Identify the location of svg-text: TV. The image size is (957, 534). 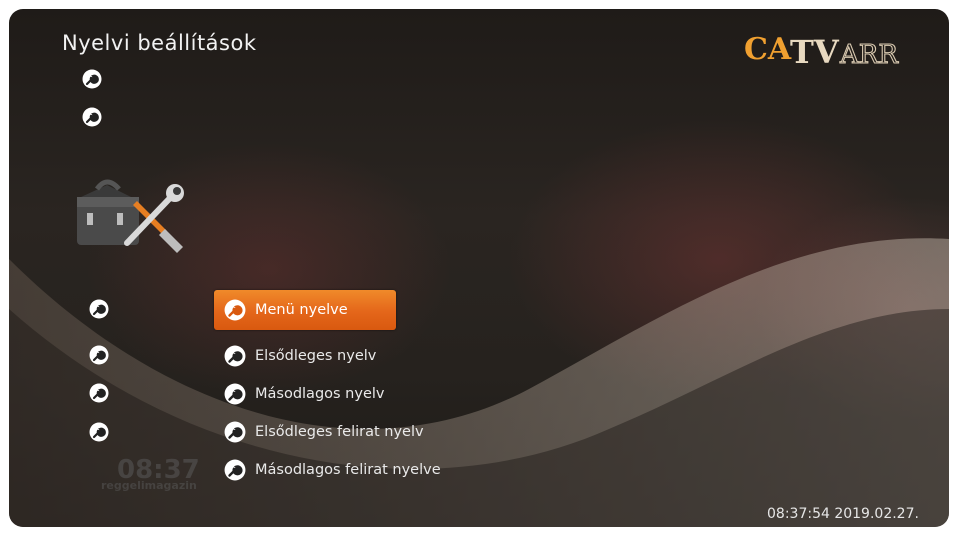
(815, 52).